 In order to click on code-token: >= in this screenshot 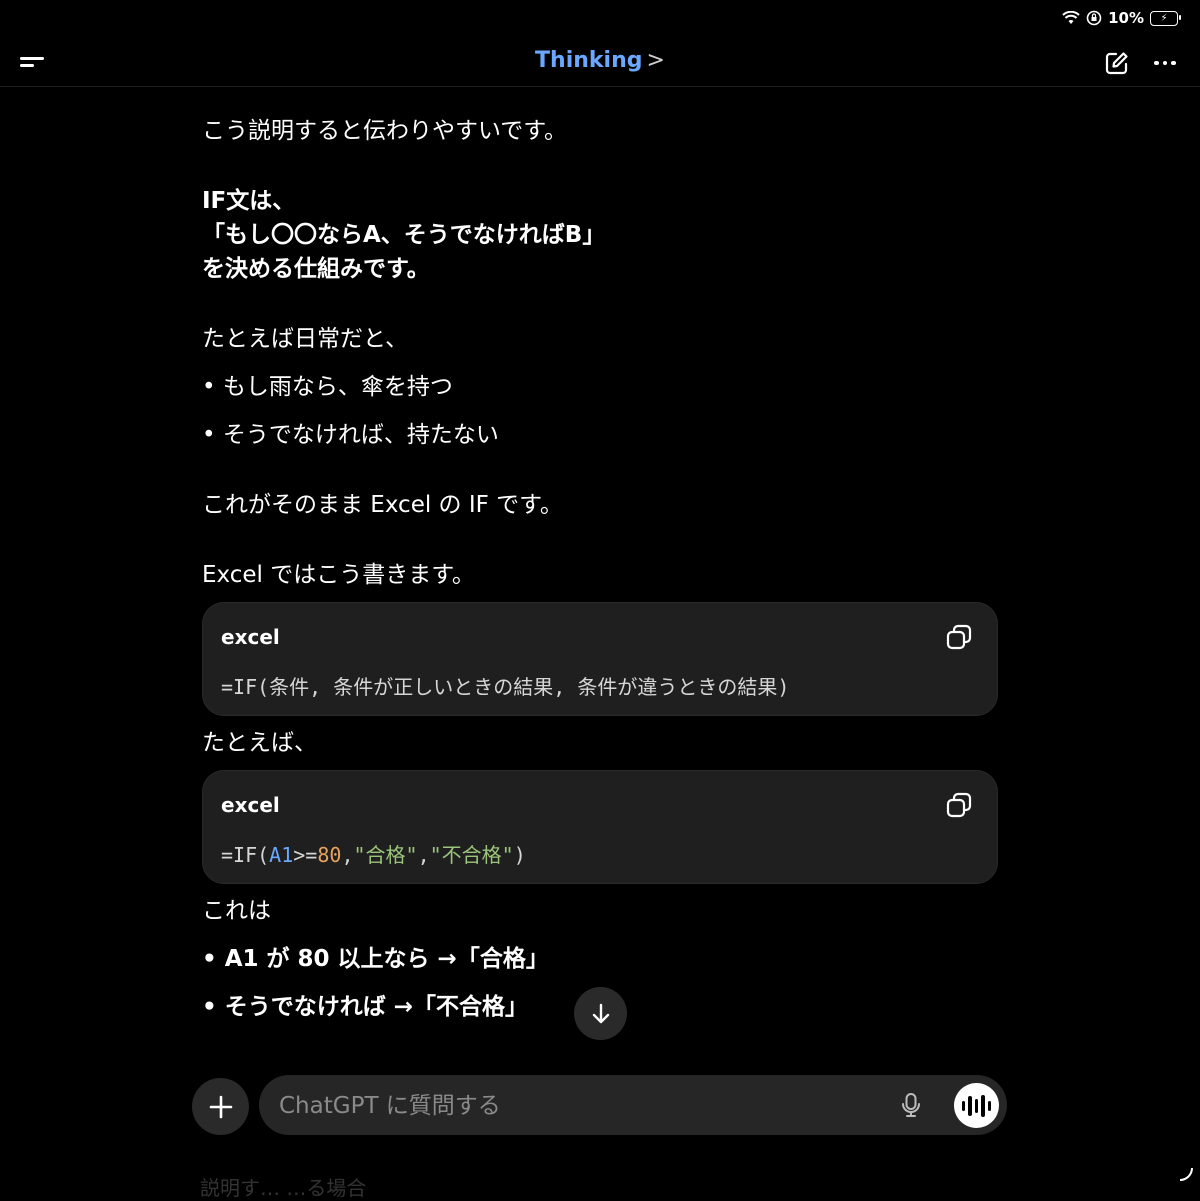, I will do `click(305, 855)`.